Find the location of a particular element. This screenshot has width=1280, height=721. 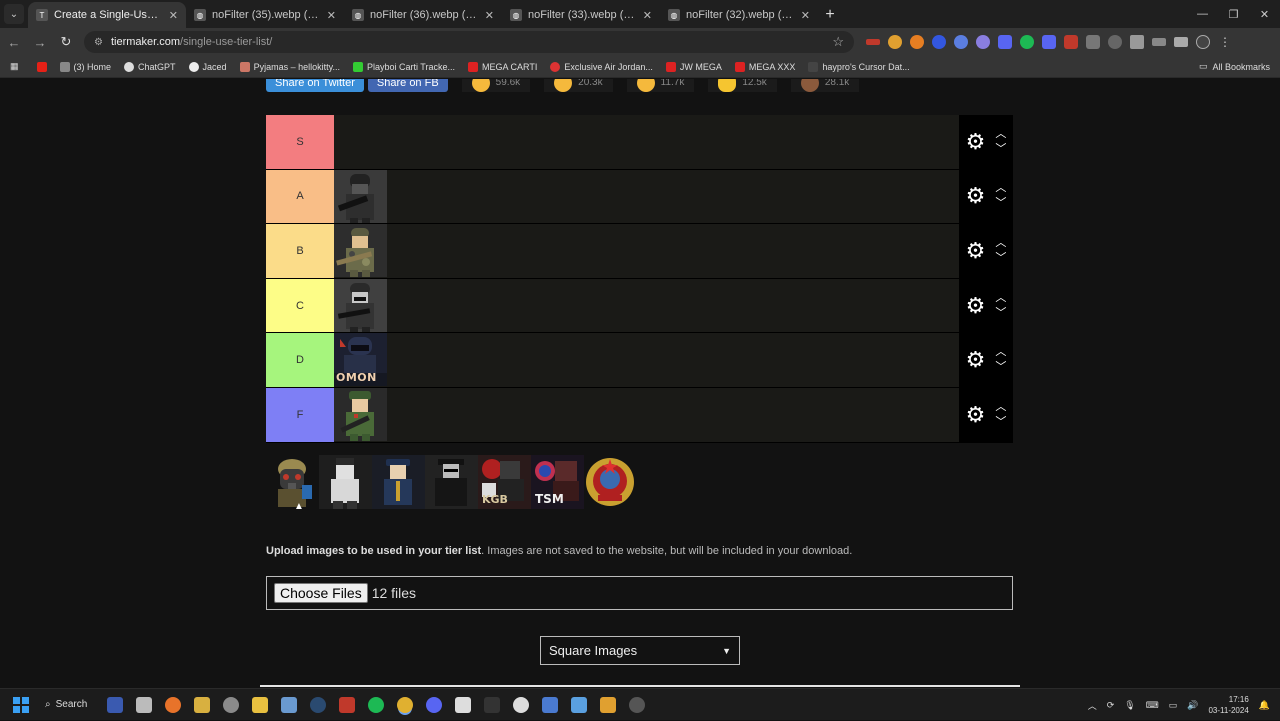

bookmark-item: Jaced is located at coordinates (207, 66).